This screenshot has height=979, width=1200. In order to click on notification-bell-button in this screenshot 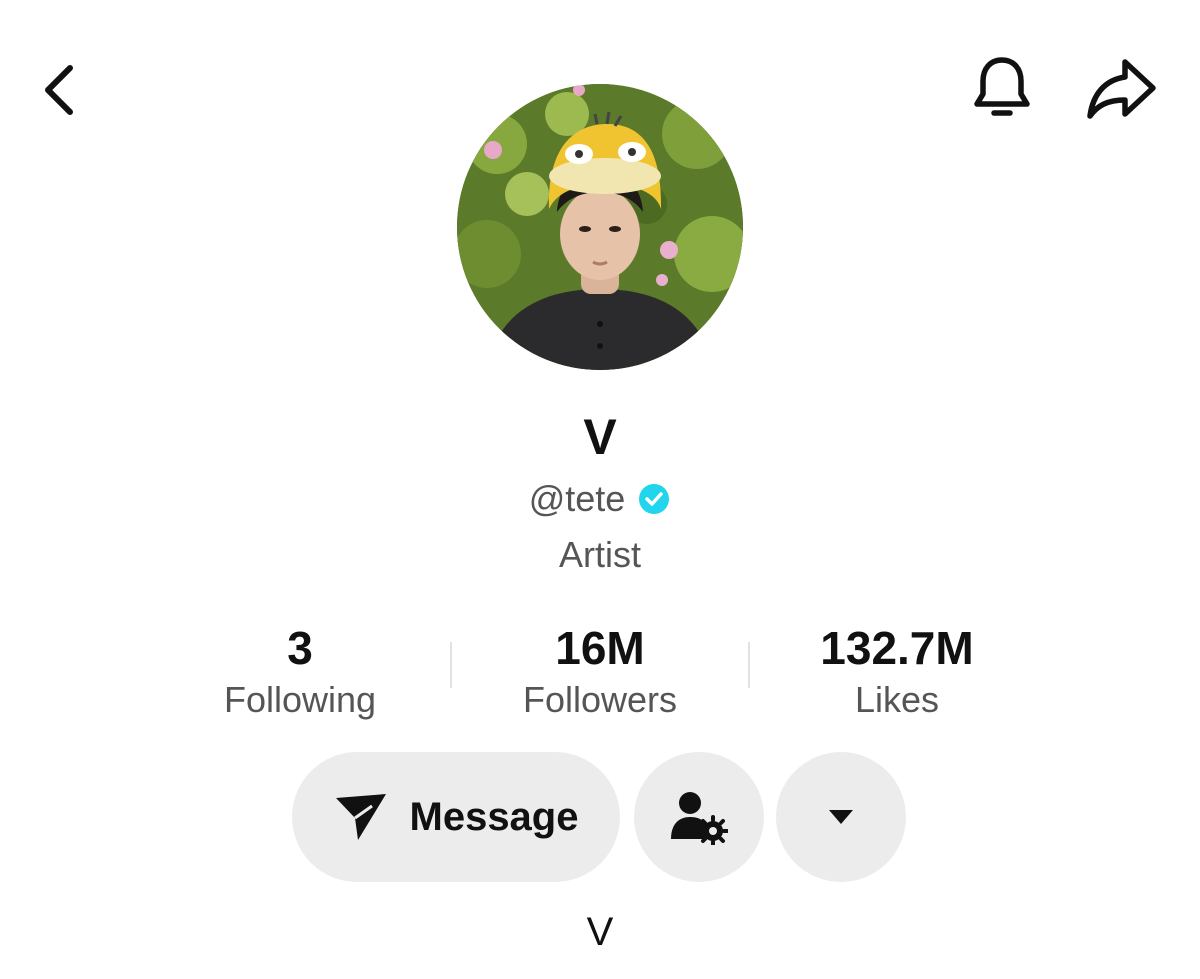, I will do `click(1002, 89)`.